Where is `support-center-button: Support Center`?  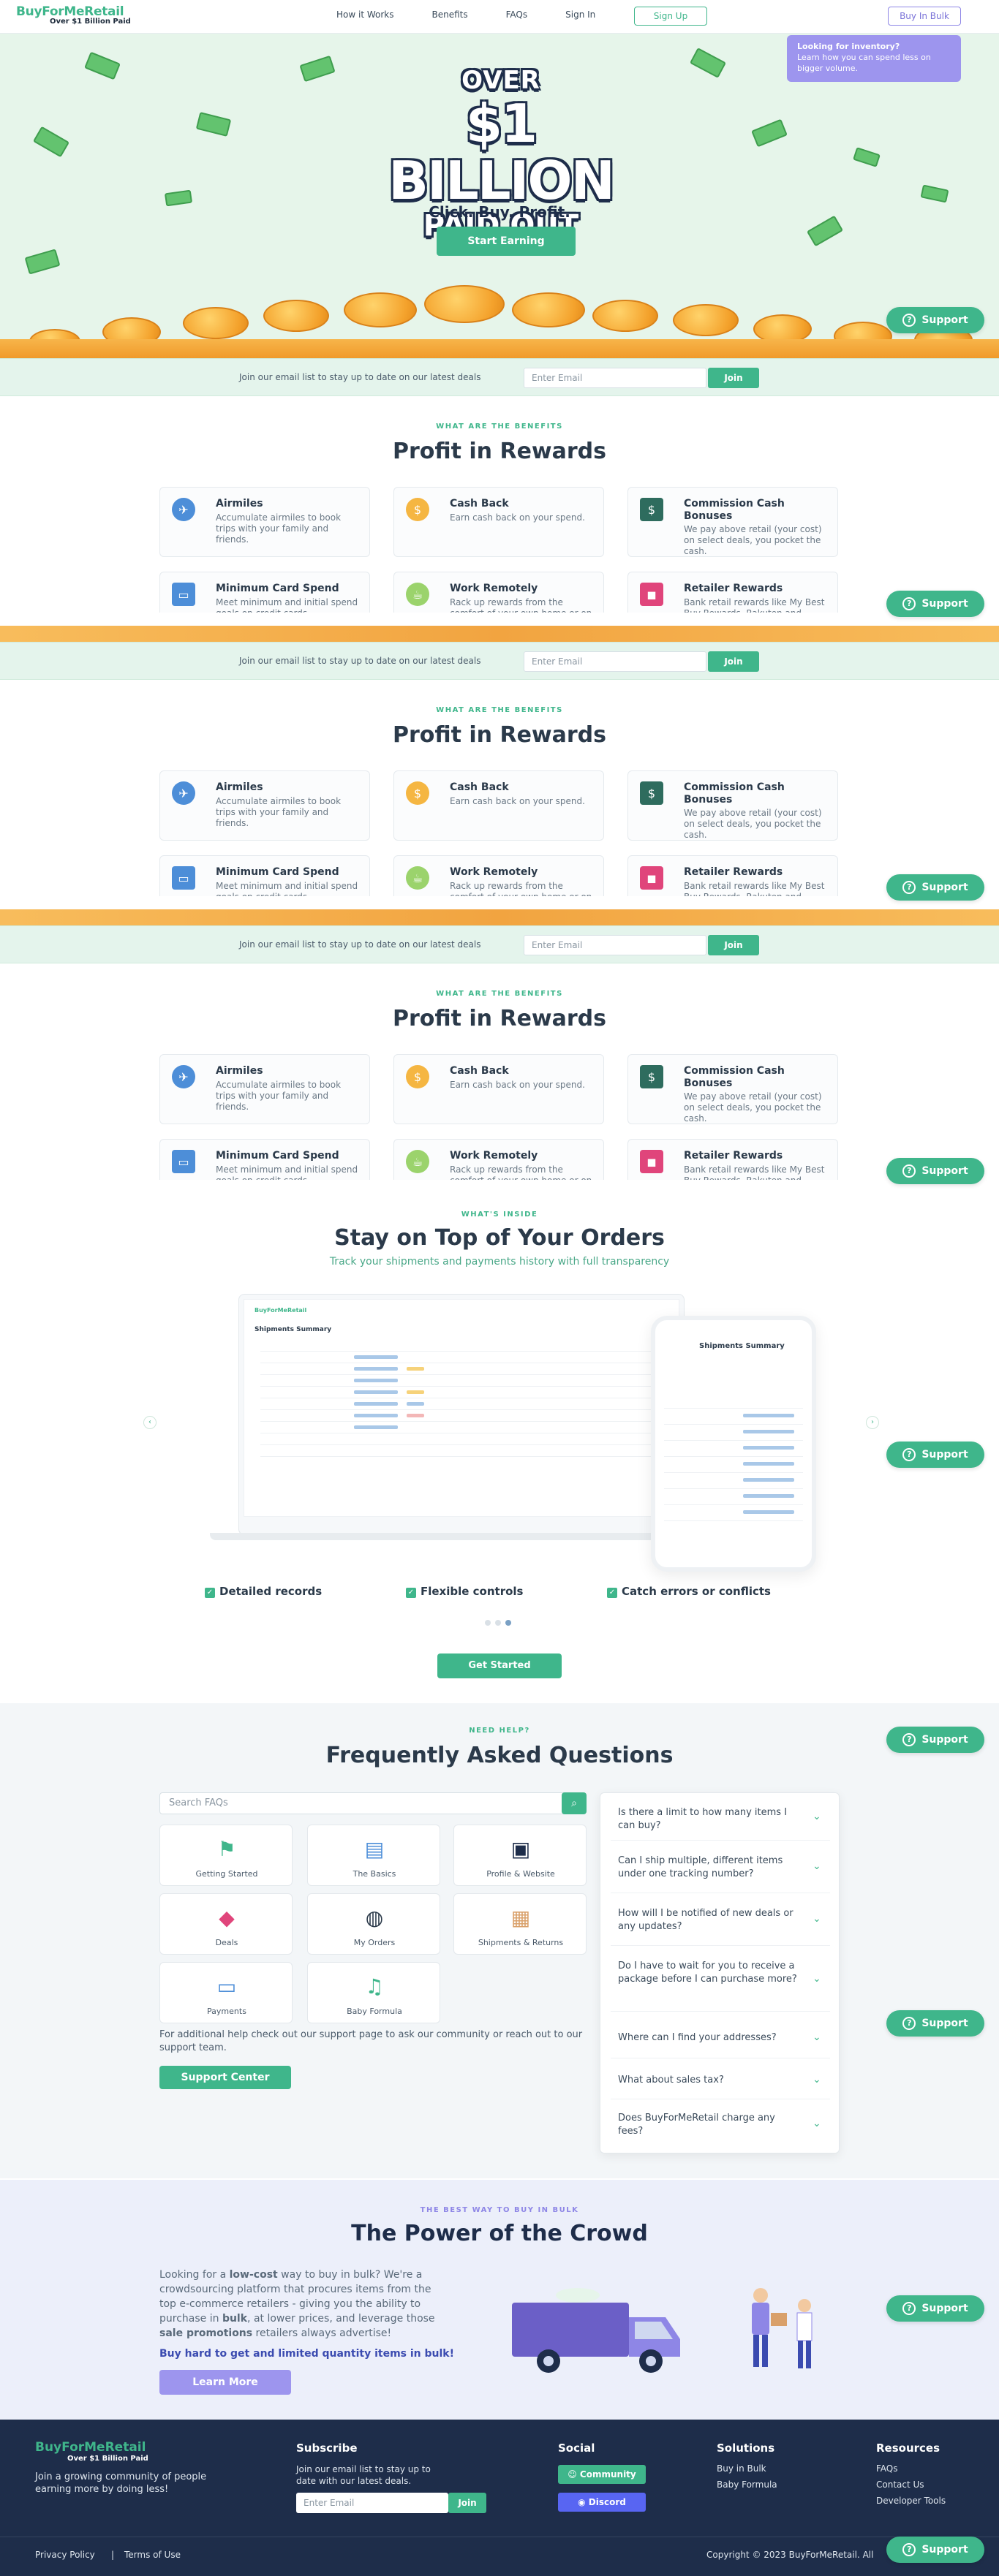 support-center-button: Support Center is located at coordinates (225, 2077).